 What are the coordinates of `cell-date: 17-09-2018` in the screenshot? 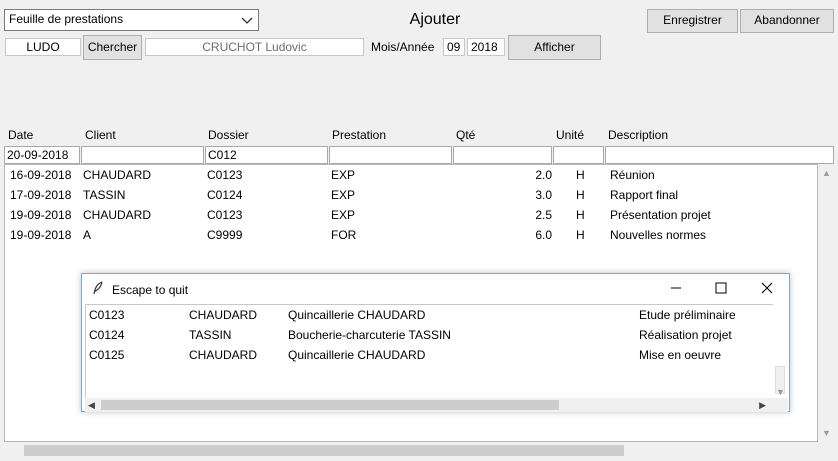 It's located at (41, 195).